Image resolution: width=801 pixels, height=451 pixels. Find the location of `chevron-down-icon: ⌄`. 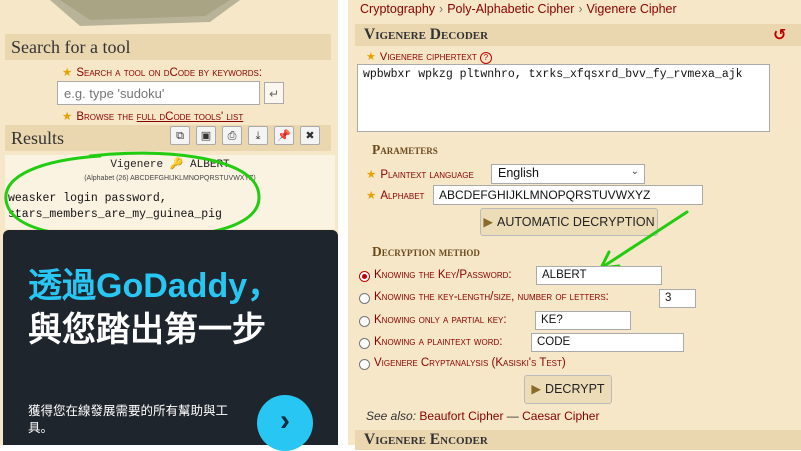

chevron-down-icon: ⌄ is located at coordinates (634, 171).